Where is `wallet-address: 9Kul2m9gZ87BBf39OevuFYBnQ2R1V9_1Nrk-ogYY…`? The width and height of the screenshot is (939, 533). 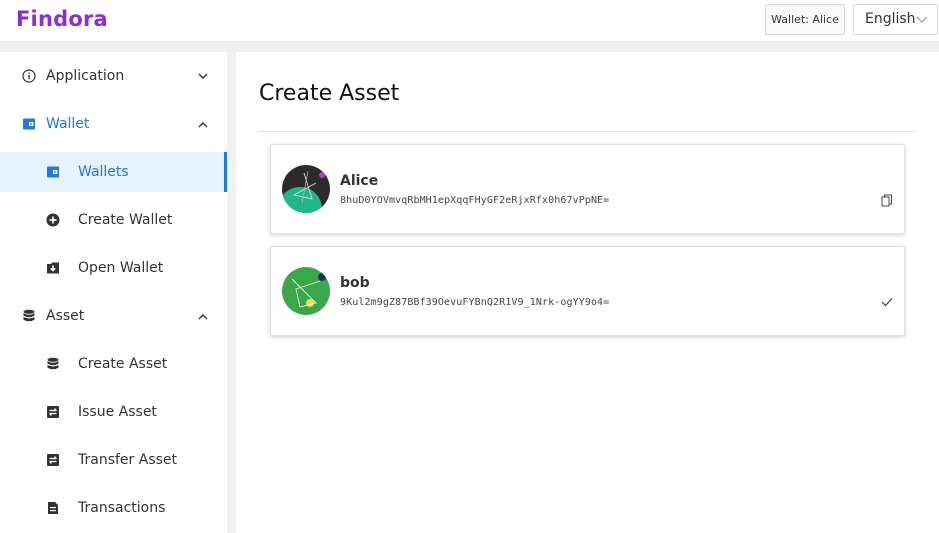
wallet-address: 9Kul2m9gZ87BBf39OevuFYBnQ2R1V9_1Nrk-ogYY… is located at coordinates (475, 302).